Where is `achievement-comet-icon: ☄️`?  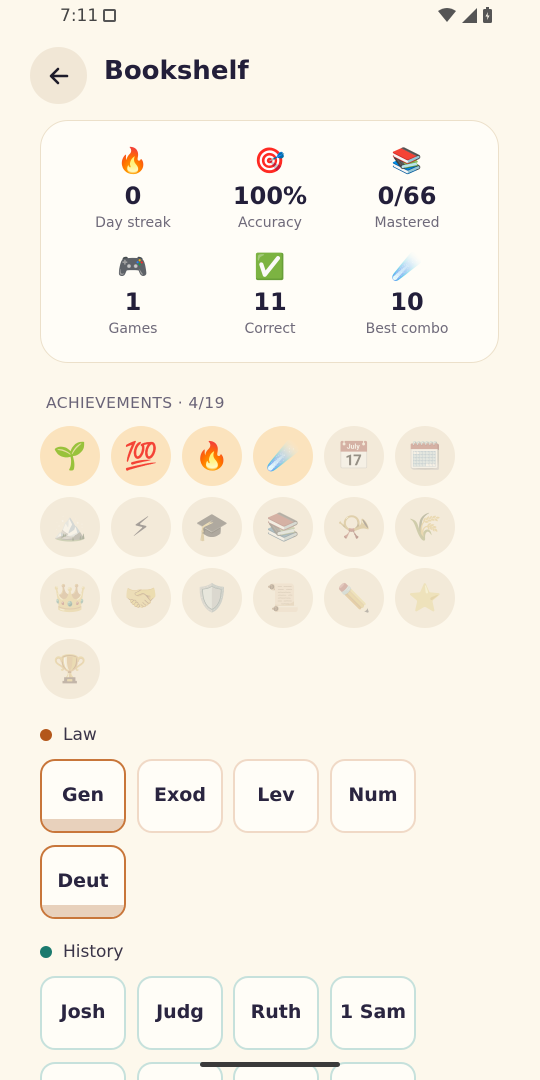
achievement-comet-icon: ☄️ is located at coordinates (283, 456).